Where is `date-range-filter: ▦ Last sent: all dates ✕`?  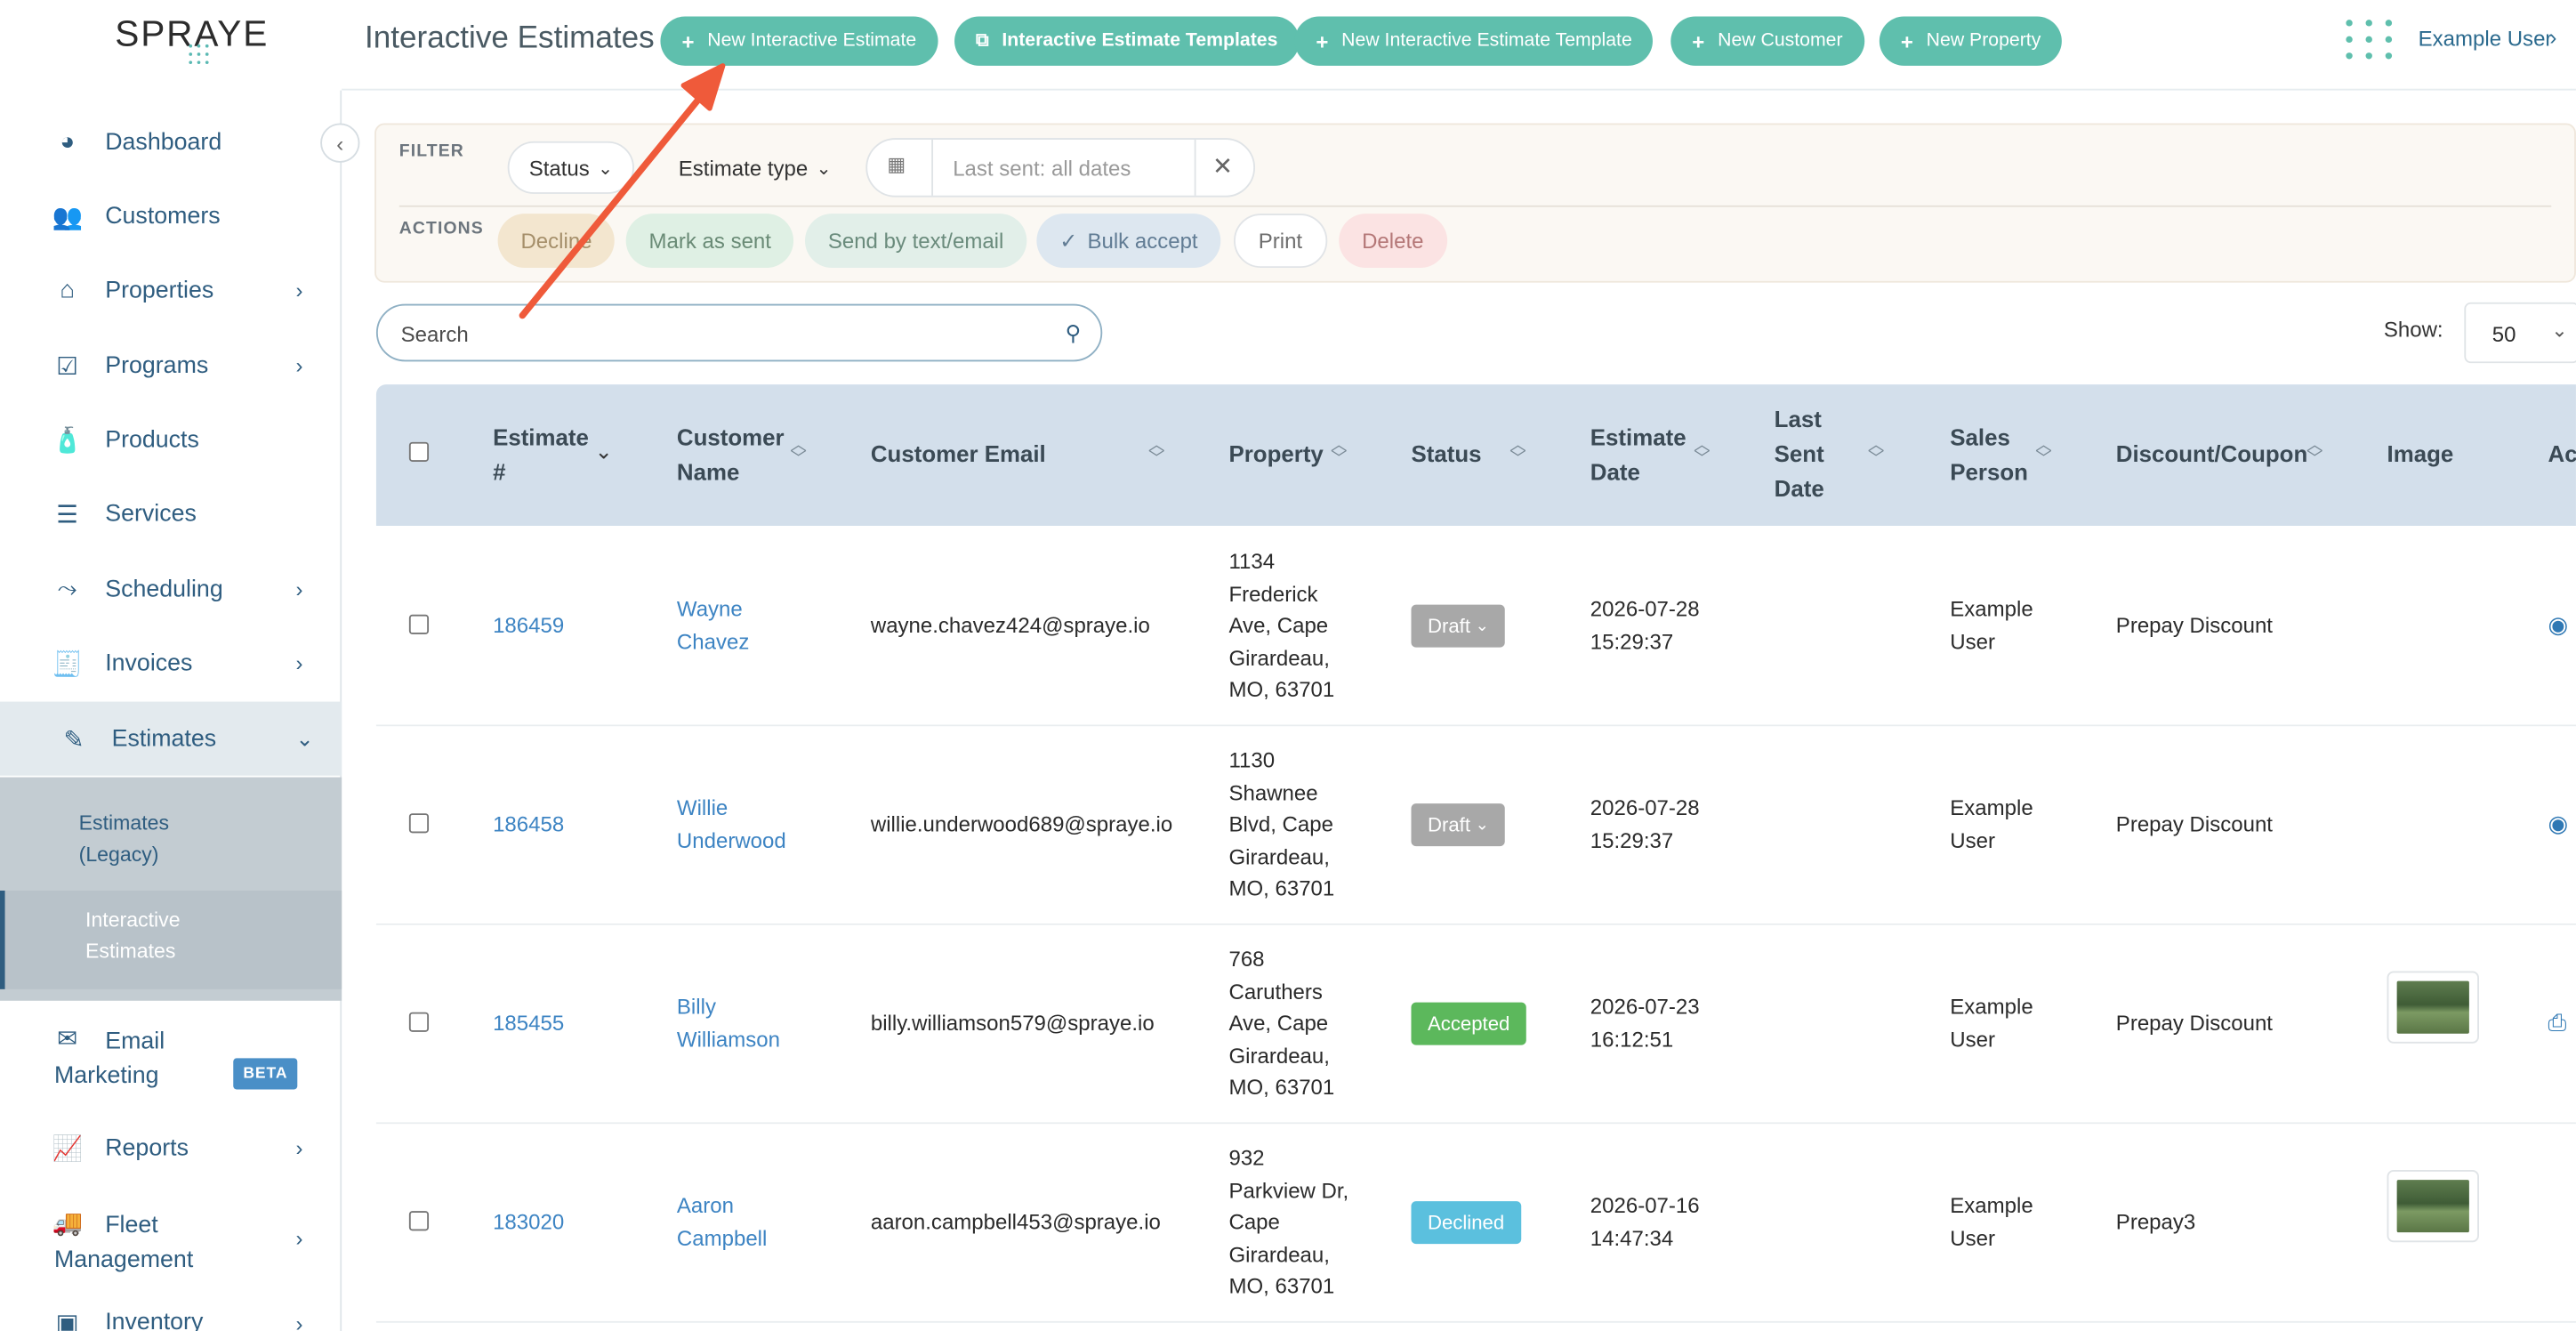
date-range-filter: ▦ Last sent: all dates ✕ is located at coordinates (1060, 168).